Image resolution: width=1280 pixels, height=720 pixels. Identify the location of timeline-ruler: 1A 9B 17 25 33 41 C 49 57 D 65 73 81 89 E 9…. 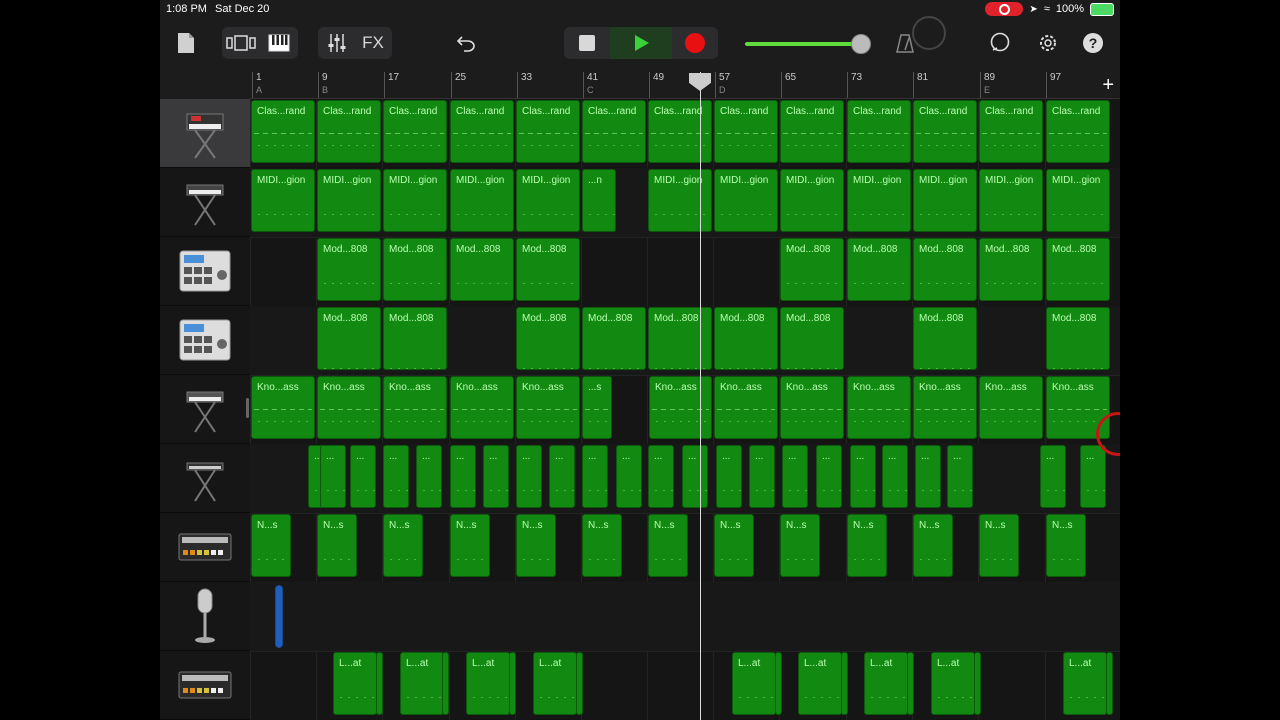
(685, 85).